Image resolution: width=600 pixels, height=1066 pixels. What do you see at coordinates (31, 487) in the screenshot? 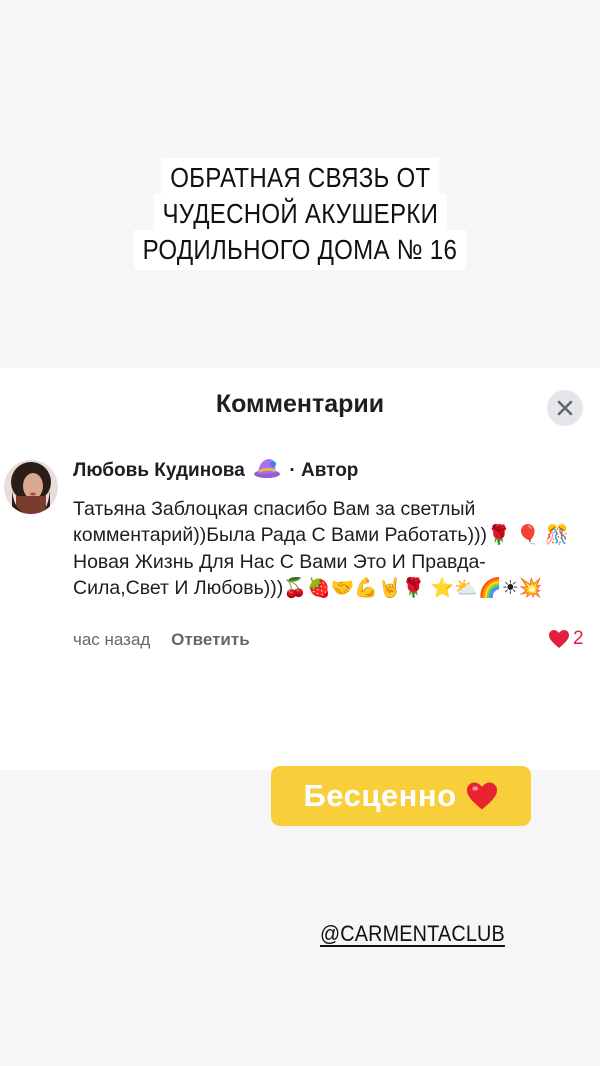
I see `avatar` at bounding box center [31, 487].